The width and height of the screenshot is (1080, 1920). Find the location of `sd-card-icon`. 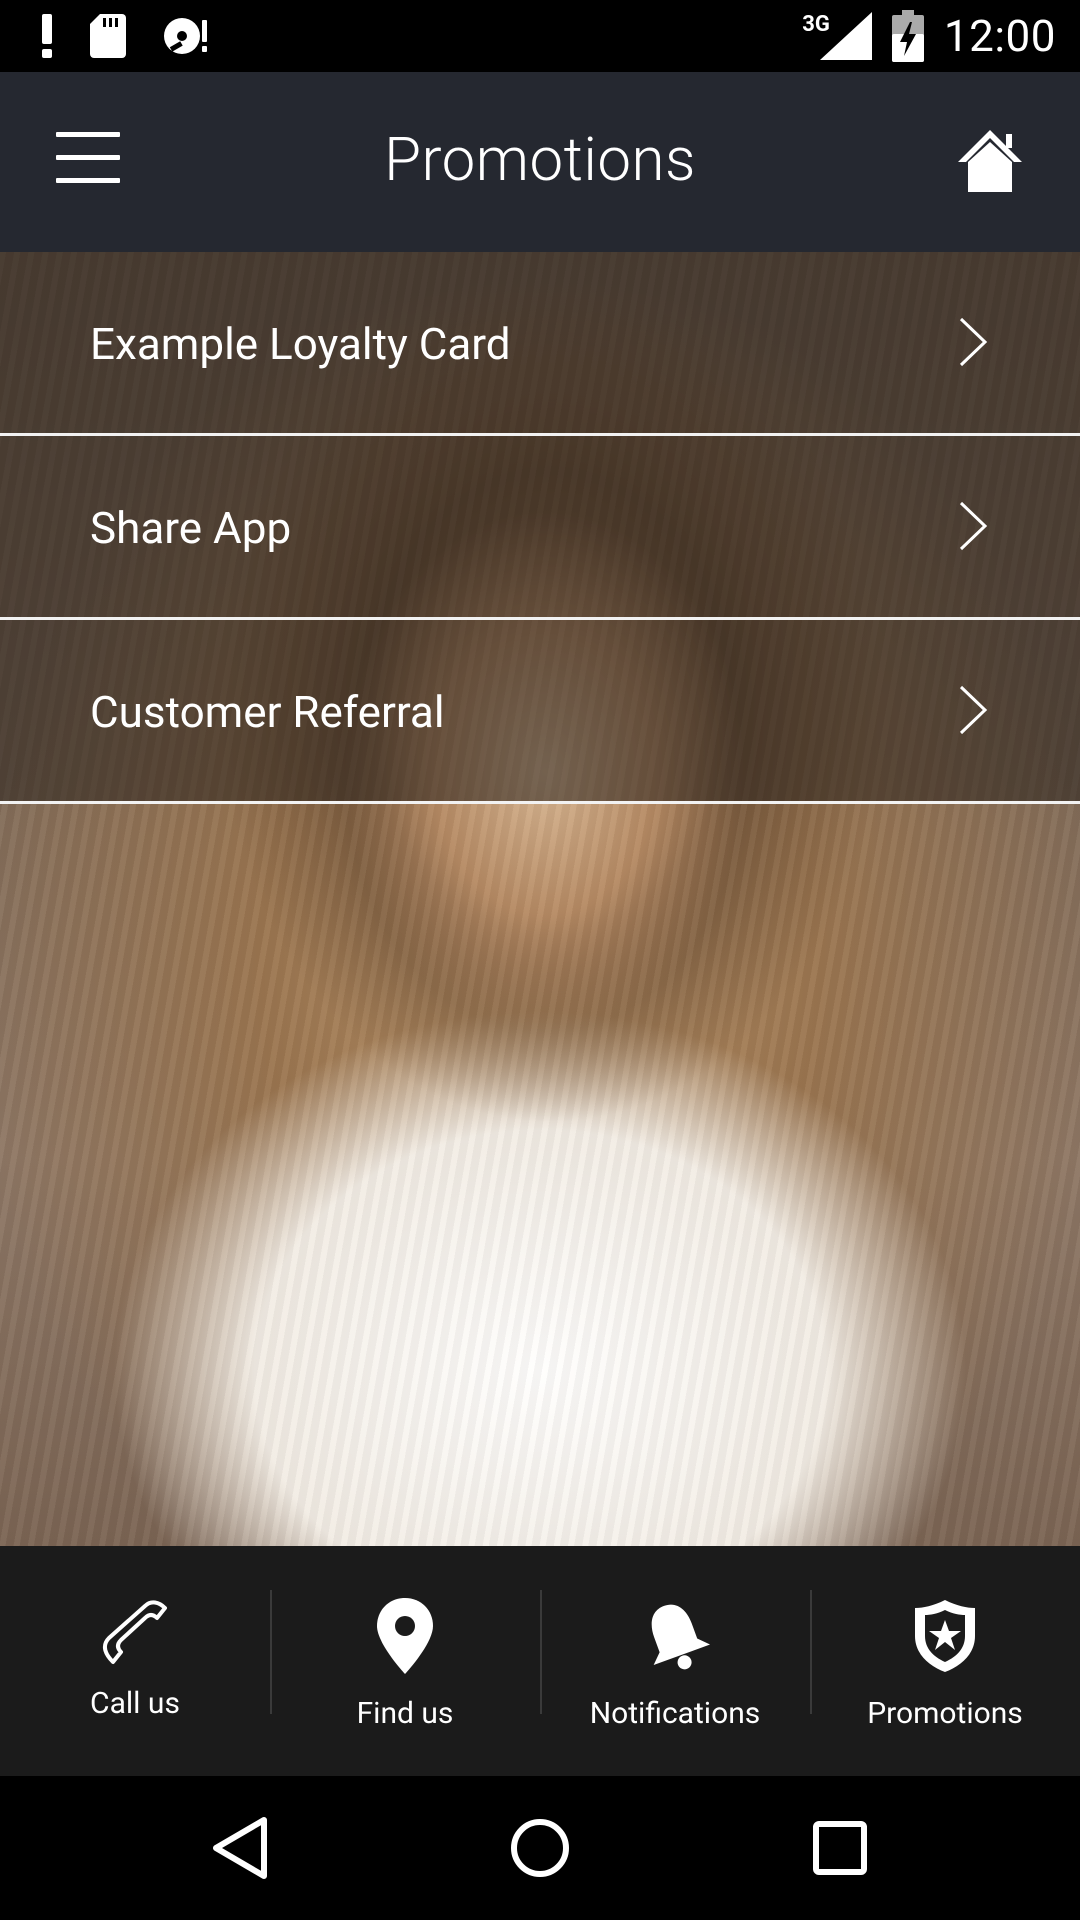

sd-card-icon is located at coordinates (108, 36).